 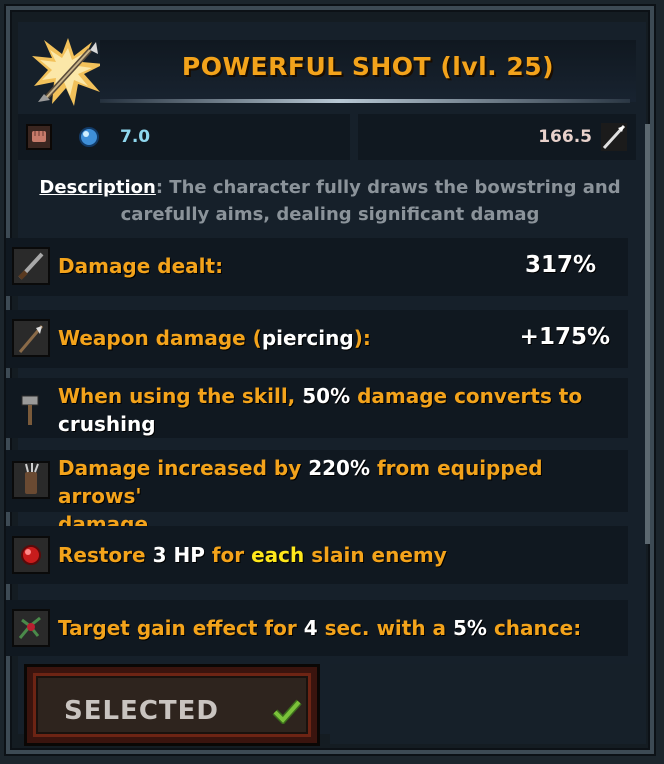 I want to click on range-box, so click(x=497, y=137).